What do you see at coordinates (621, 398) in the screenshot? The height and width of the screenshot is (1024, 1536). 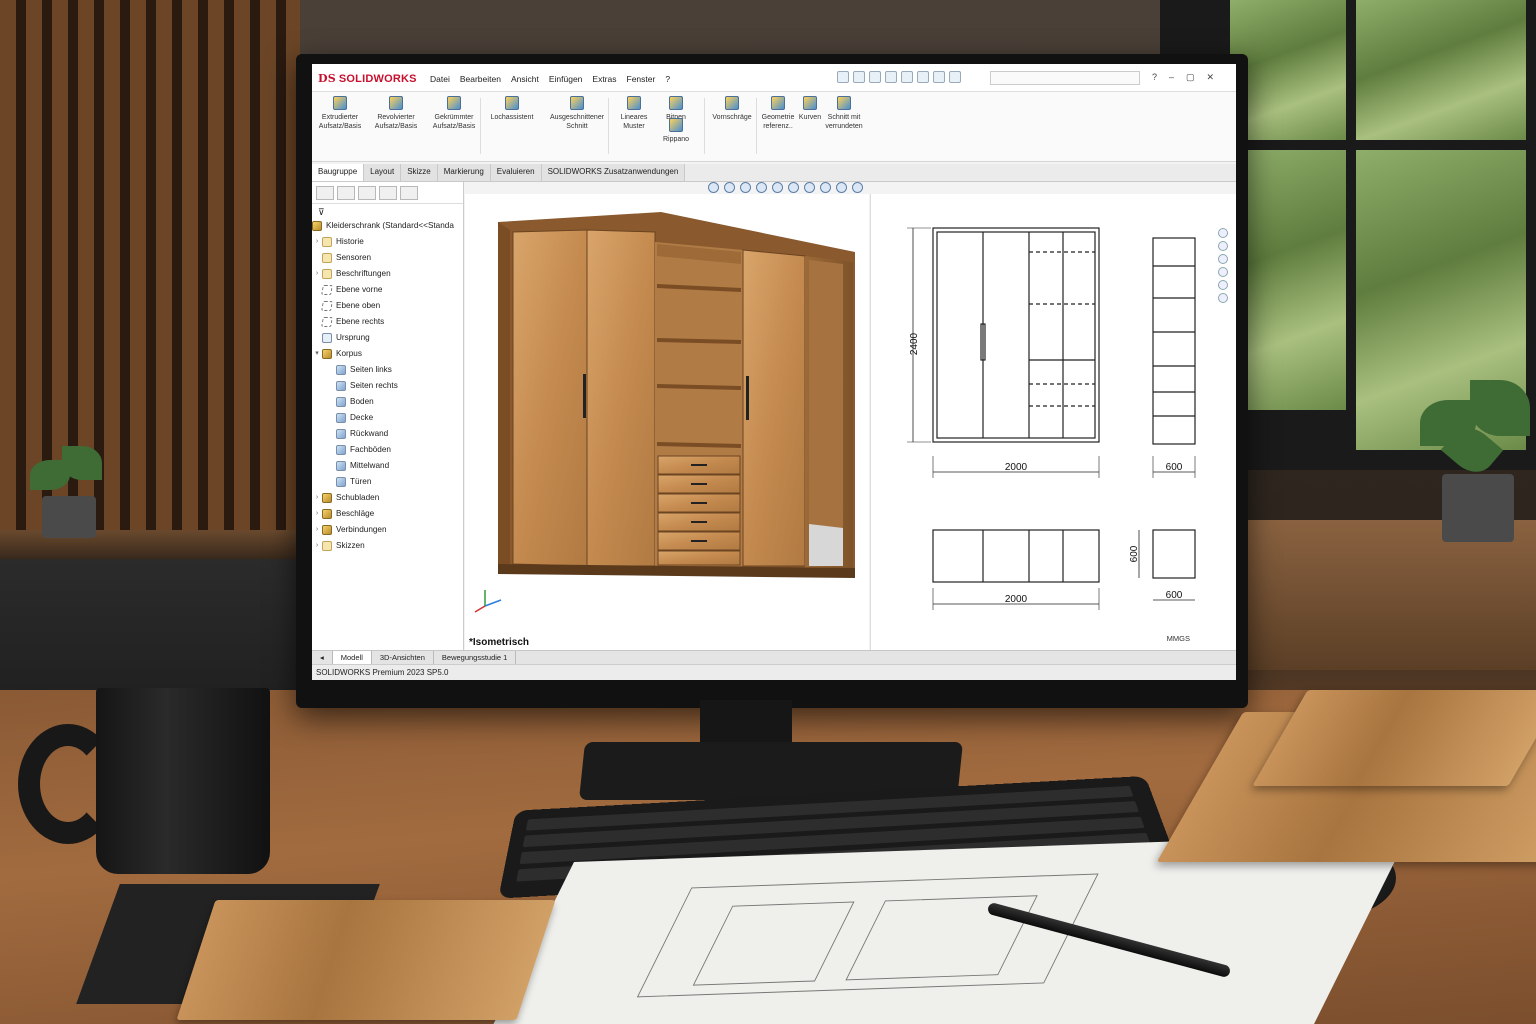 I see `door-left-inner` at bounding box center [621, 398].